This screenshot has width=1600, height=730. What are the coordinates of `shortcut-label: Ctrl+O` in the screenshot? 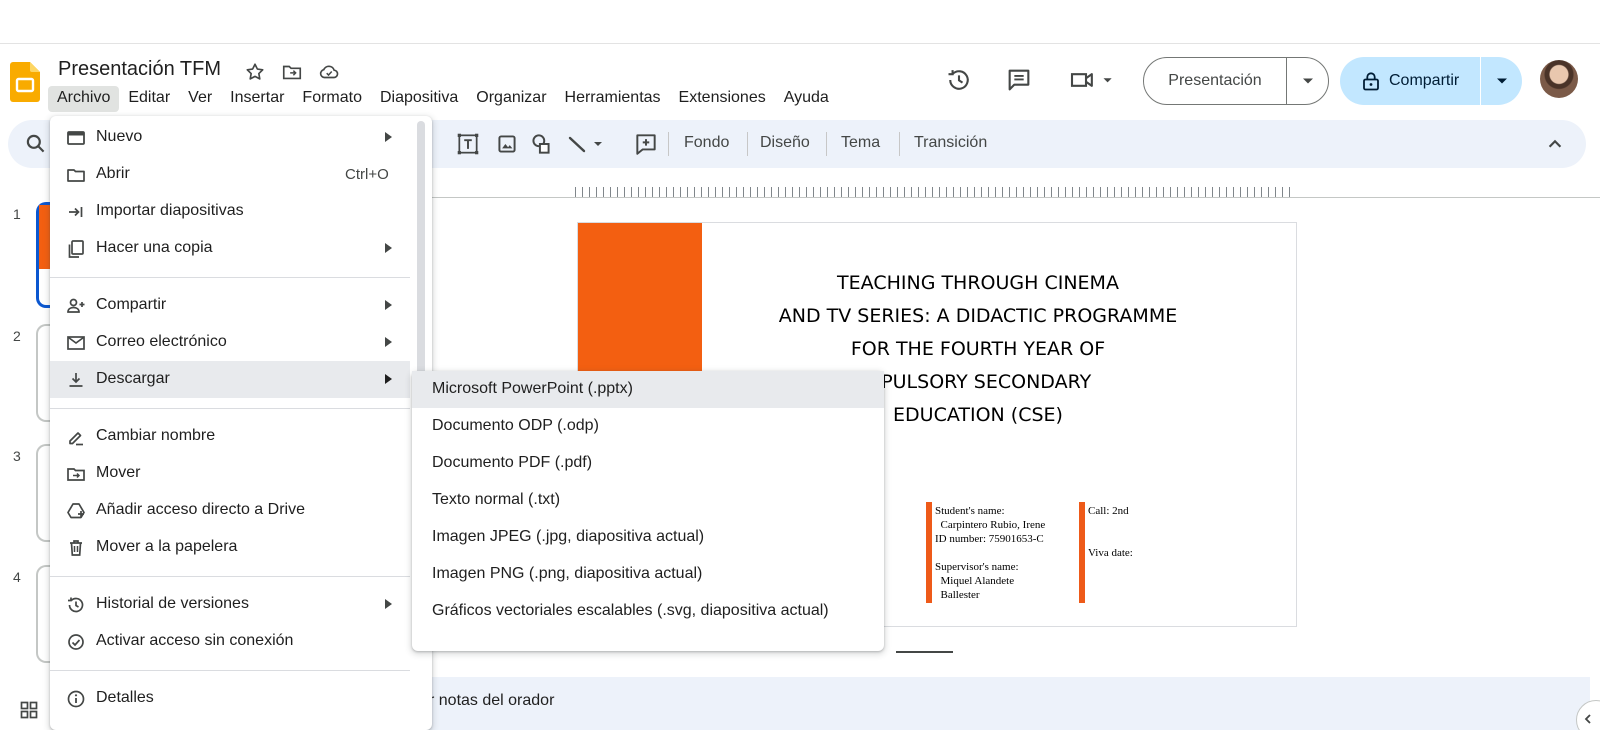 It's located at (367, 174).